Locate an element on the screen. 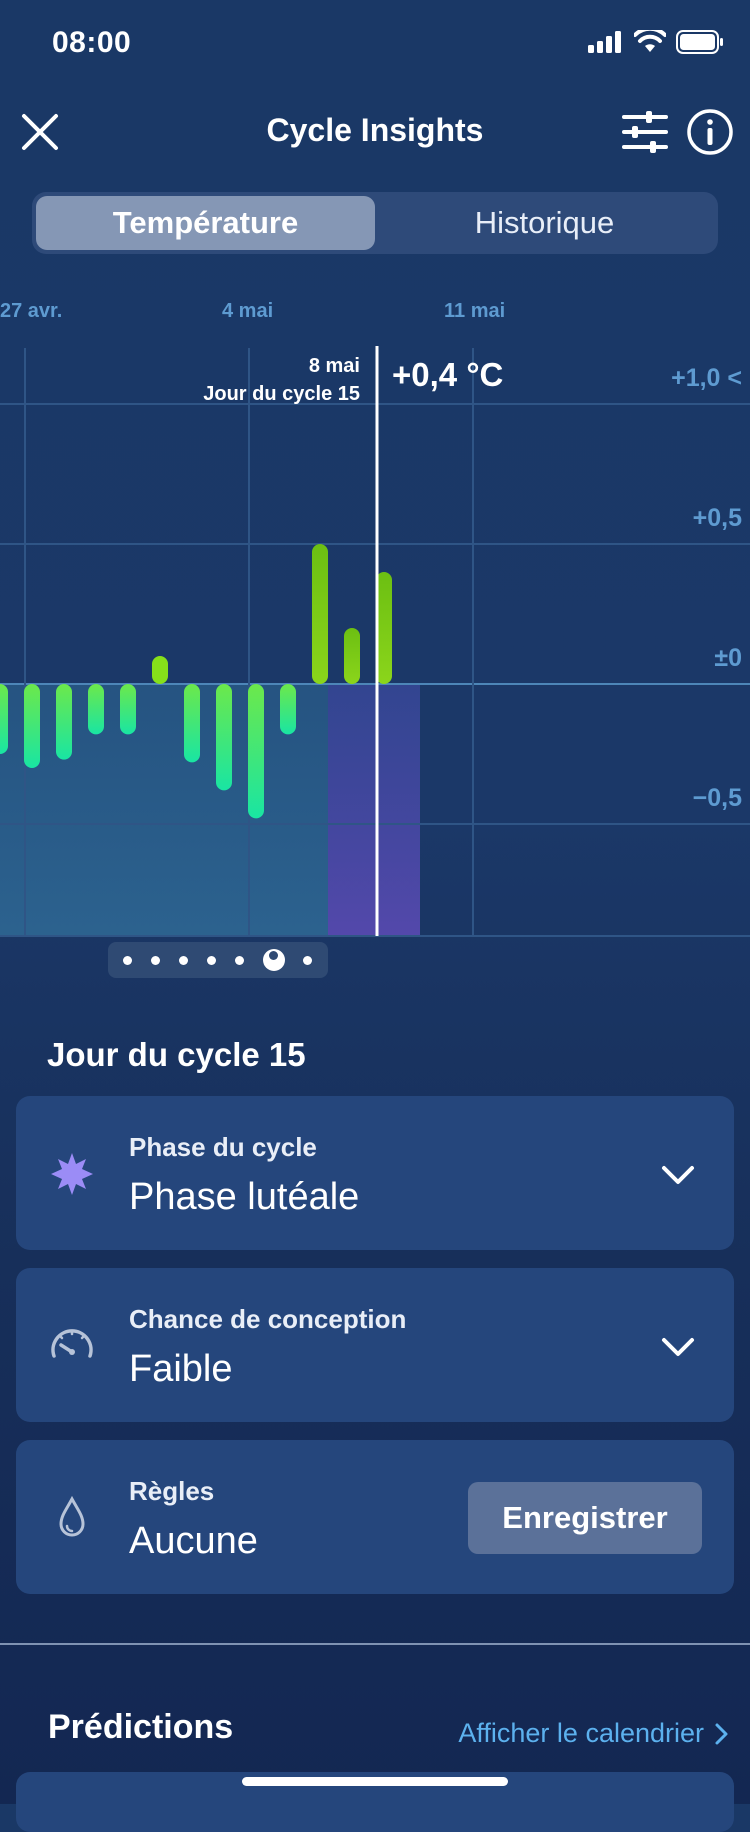 This screenshot has height=1832, width=750. y-label-zero: ±0 is located at coordinates (728, 658).